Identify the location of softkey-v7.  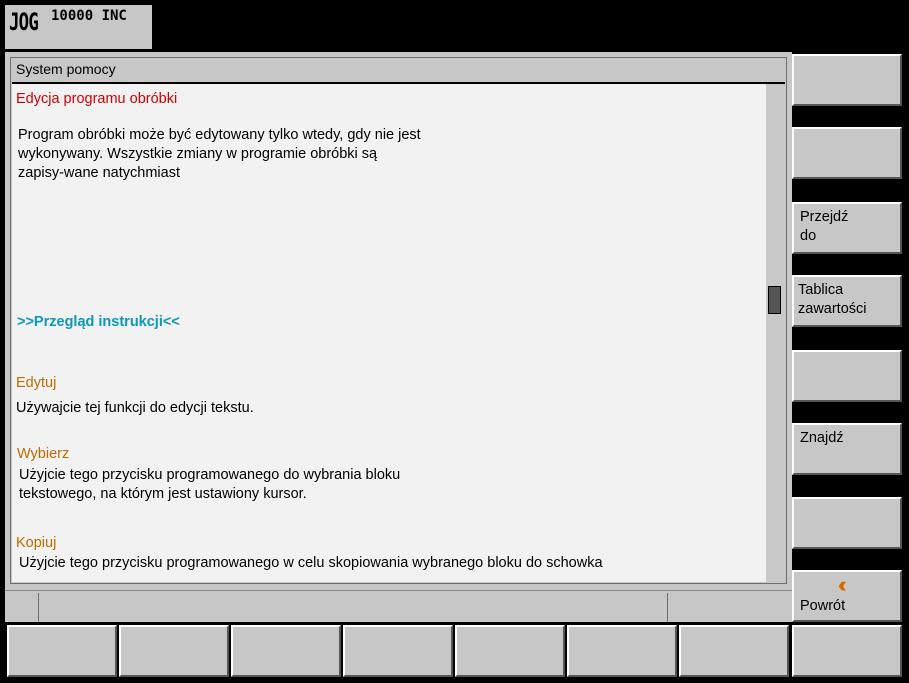
(847, 523).